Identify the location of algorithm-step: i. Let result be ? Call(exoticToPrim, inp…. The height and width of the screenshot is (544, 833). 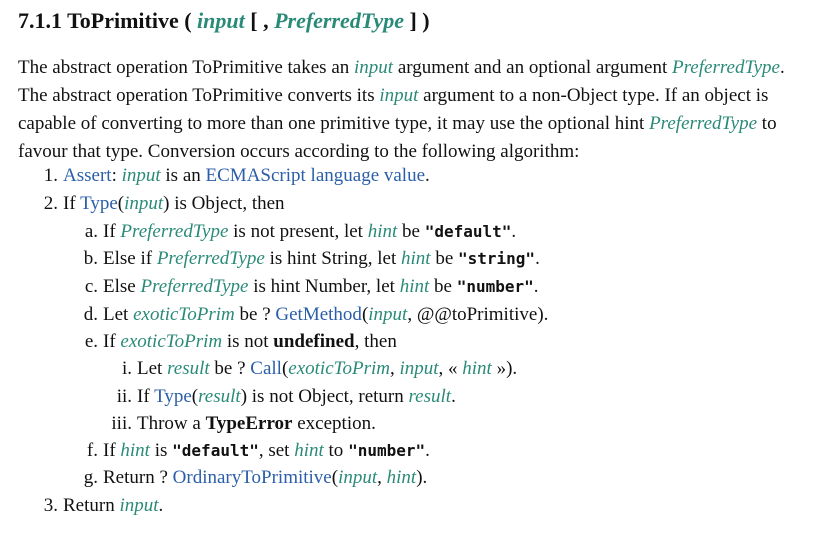
(267, 368).